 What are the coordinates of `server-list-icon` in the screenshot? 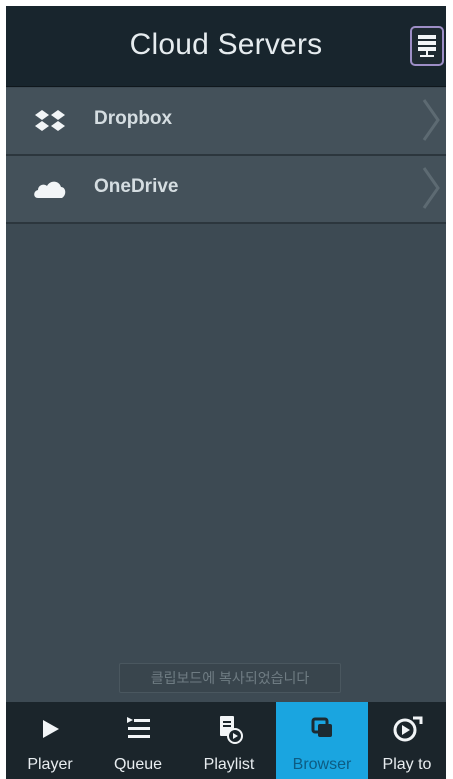 It's located at (427, 46).